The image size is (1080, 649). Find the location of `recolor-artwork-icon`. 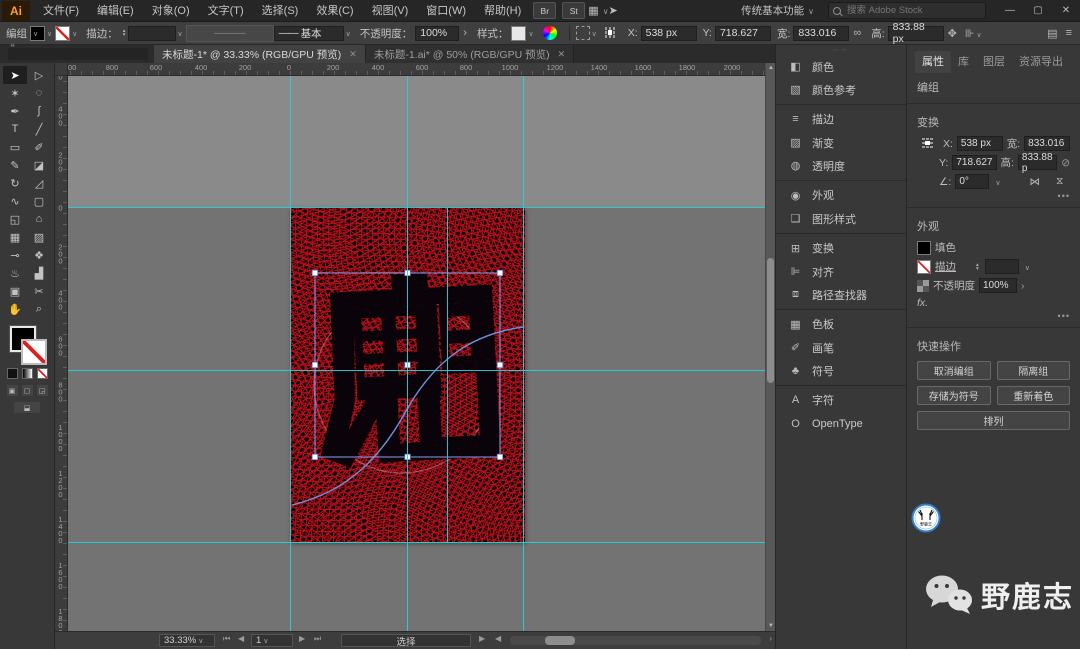

recolor-artwork-icon is located at coordinates (549, 33).